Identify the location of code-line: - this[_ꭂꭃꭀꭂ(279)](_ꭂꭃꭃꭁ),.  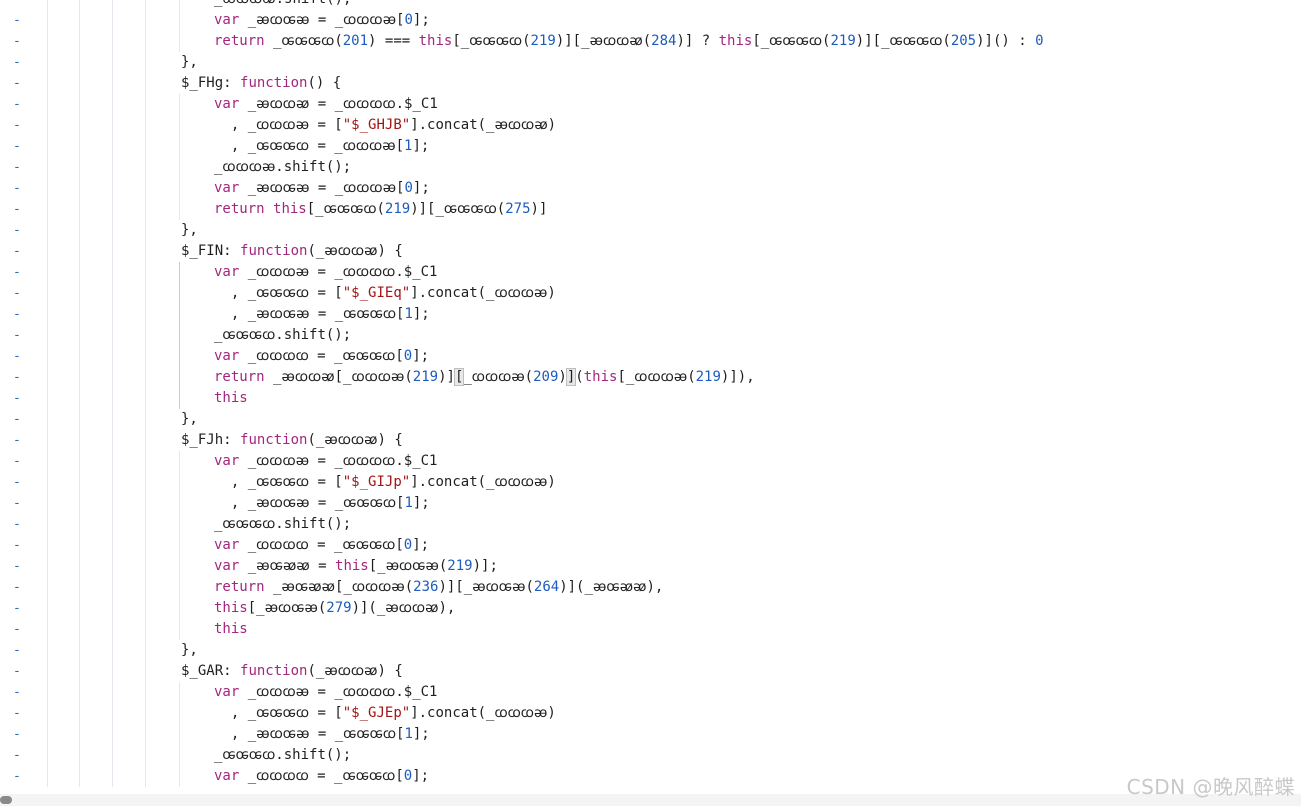
(650, 608).